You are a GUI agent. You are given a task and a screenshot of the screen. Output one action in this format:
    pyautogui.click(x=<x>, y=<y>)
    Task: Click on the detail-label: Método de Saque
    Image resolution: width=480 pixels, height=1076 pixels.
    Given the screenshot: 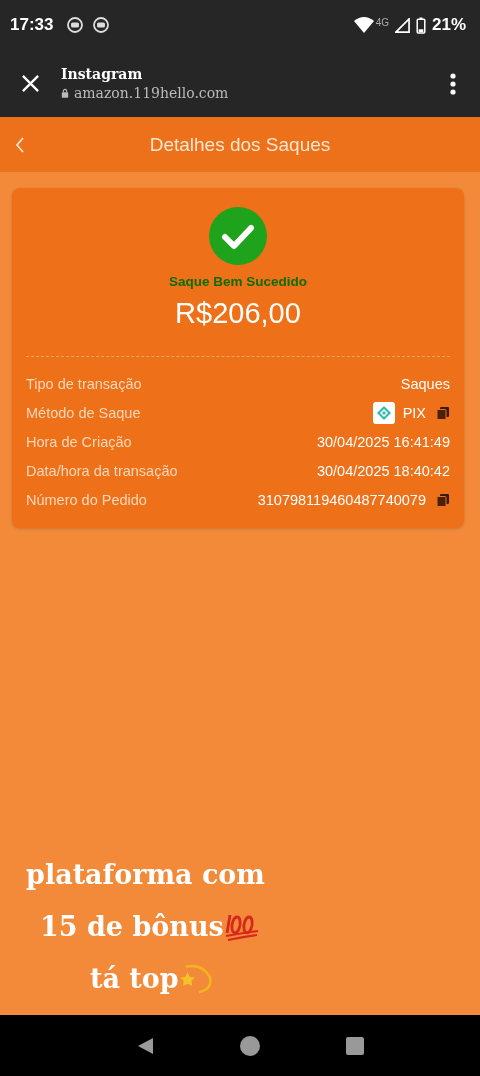 What is the action you would take?
    pyautogui.click(x=83, y=412)
    